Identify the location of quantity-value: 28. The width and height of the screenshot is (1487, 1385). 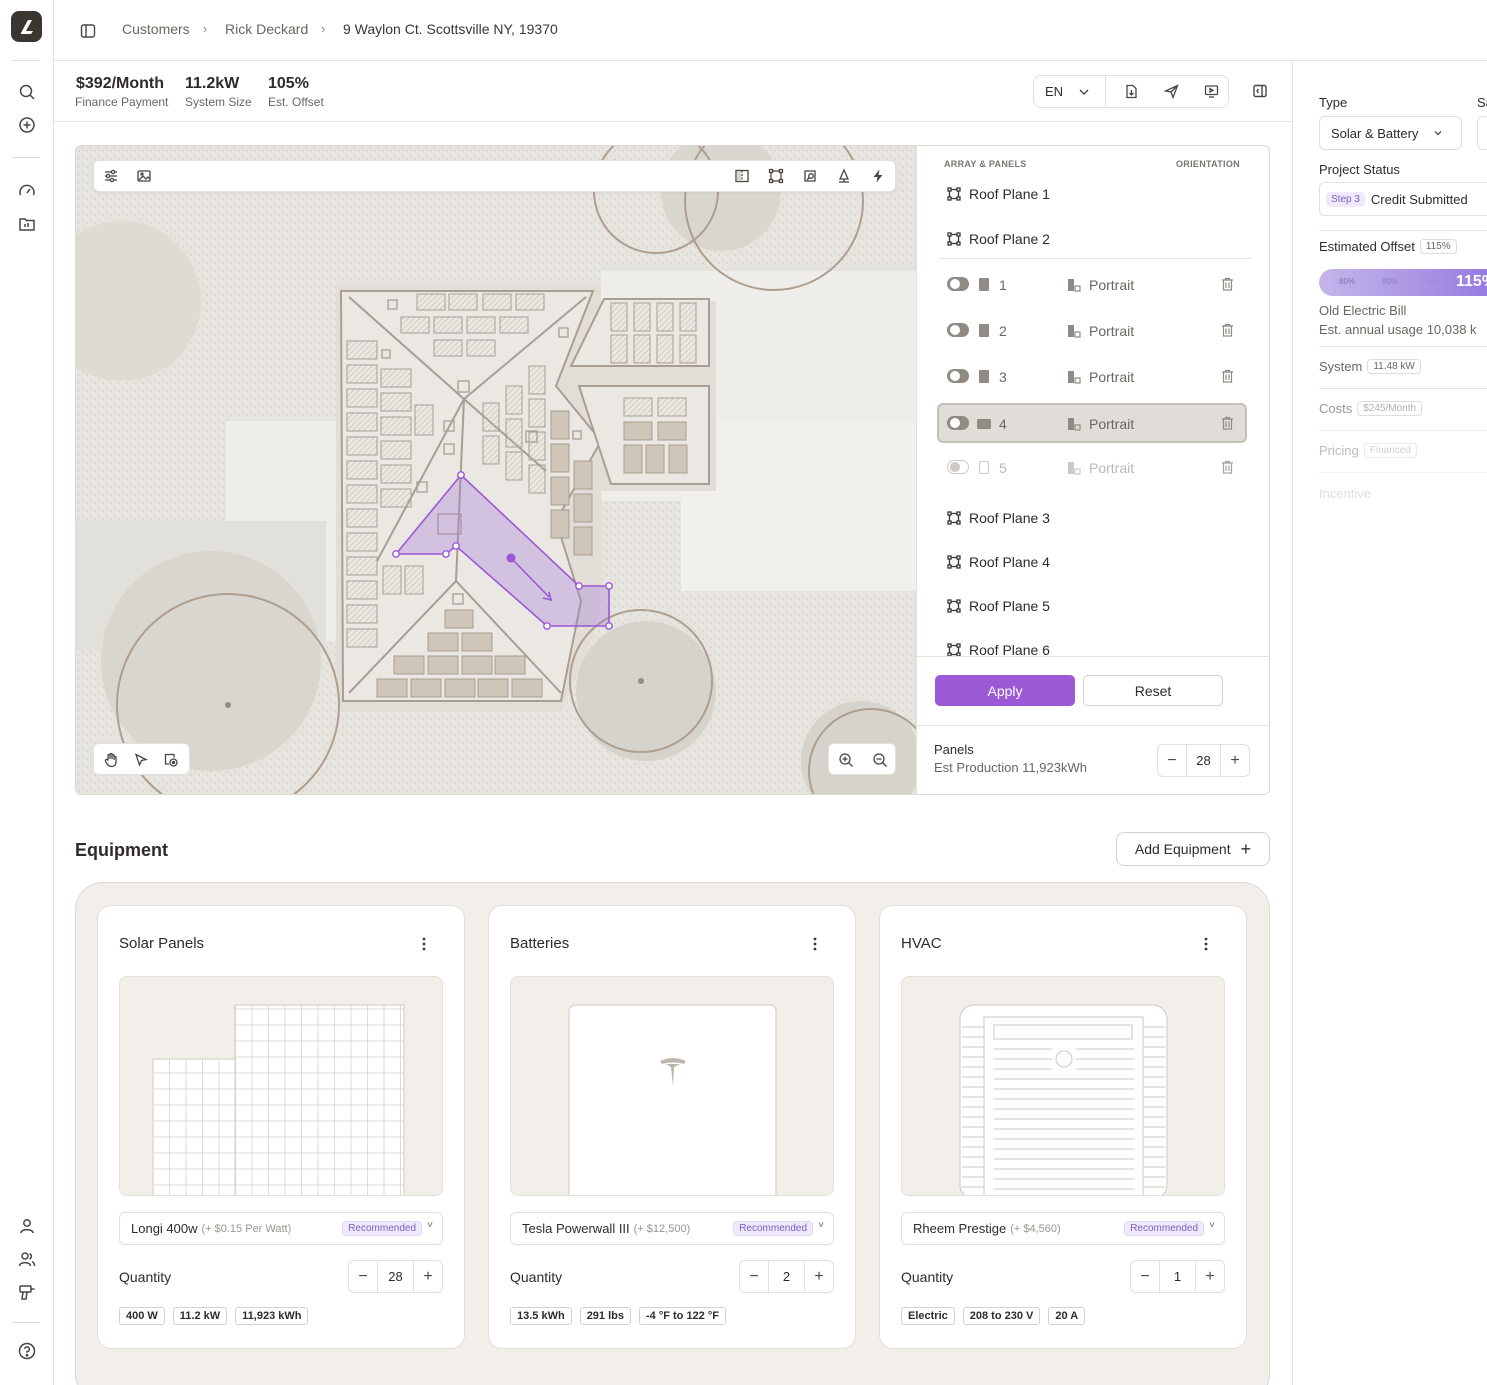
(395, 1276).